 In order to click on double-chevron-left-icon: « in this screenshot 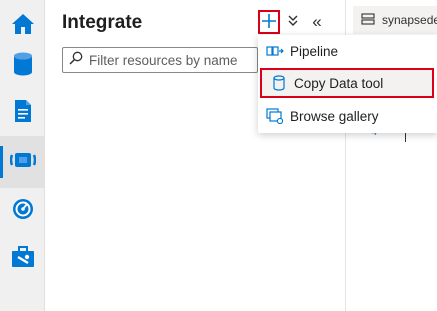, I will do `click(317, 21)`.